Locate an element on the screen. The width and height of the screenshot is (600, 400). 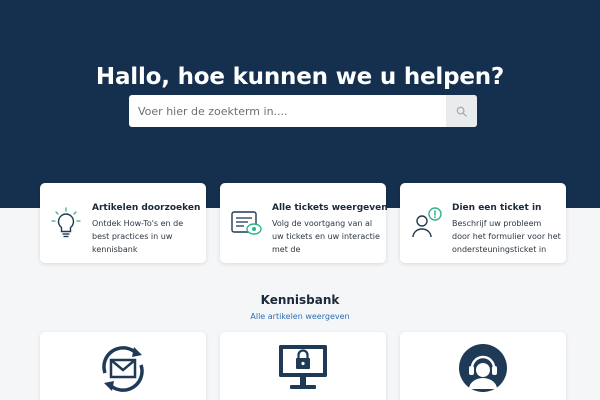
search-icon is located at coordinates (461, 111).